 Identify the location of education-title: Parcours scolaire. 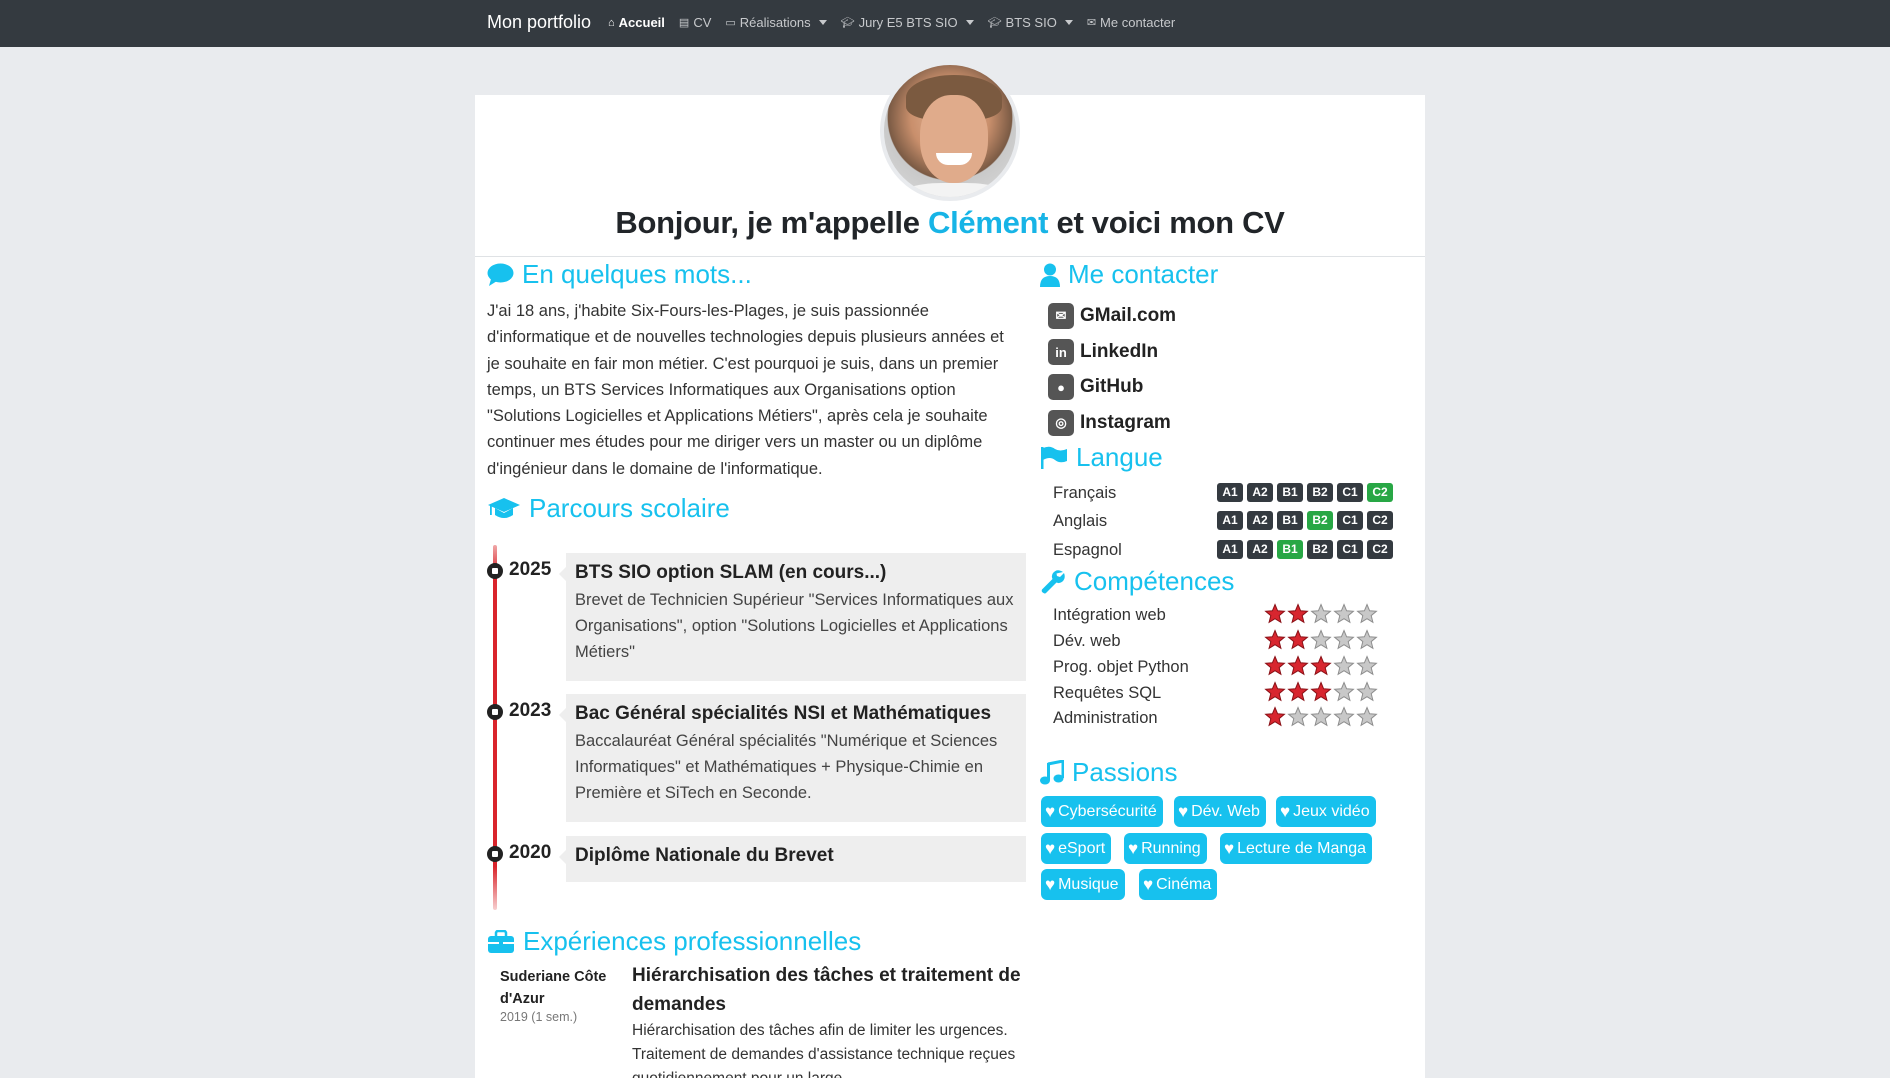
(608, 508).